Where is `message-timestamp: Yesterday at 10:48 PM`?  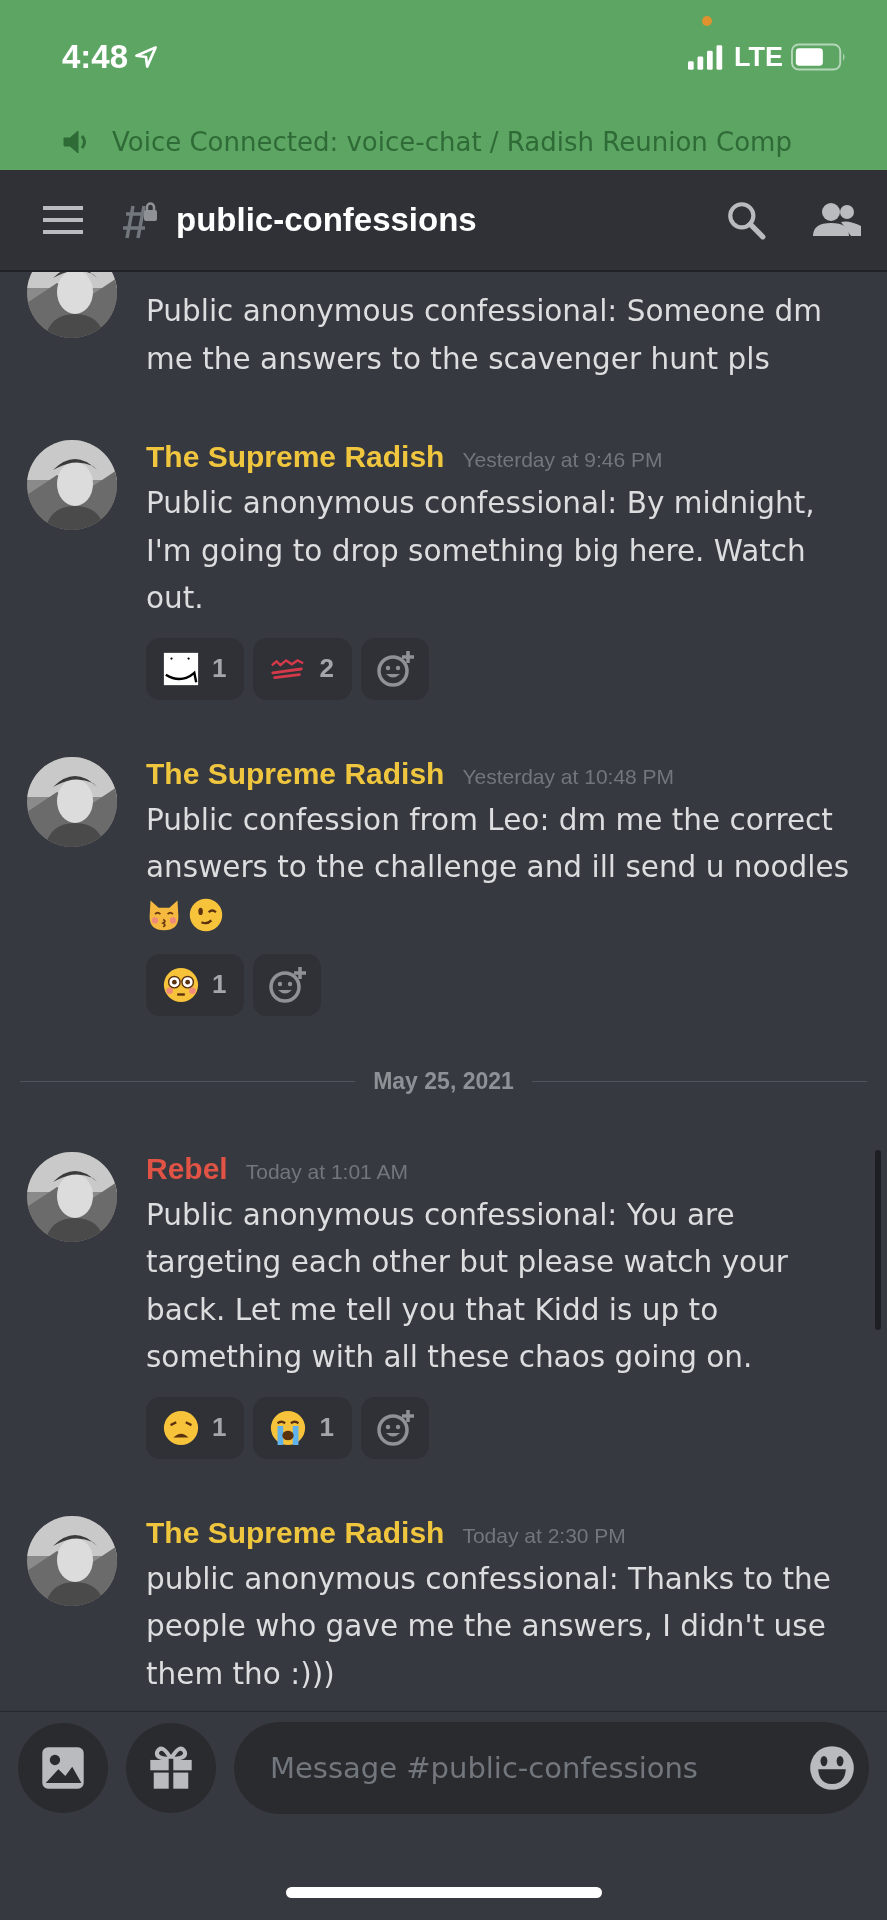 message-timestamp: Yesterday at 10:48 PM is located at coordinates (568, 776).